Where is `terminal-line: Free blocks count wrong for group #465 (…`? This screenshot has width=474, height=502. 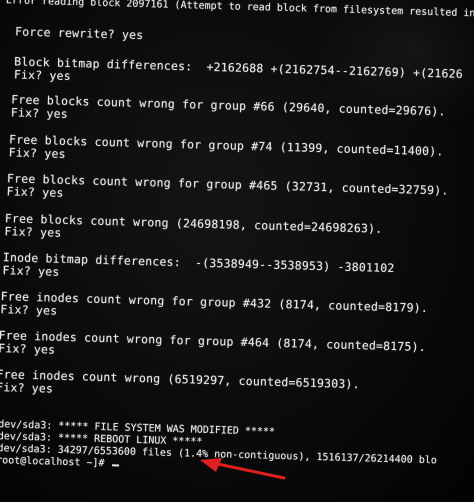 terminal-line: Free blocks count wrong for group #465 (… is located at coordinates (227, 184).